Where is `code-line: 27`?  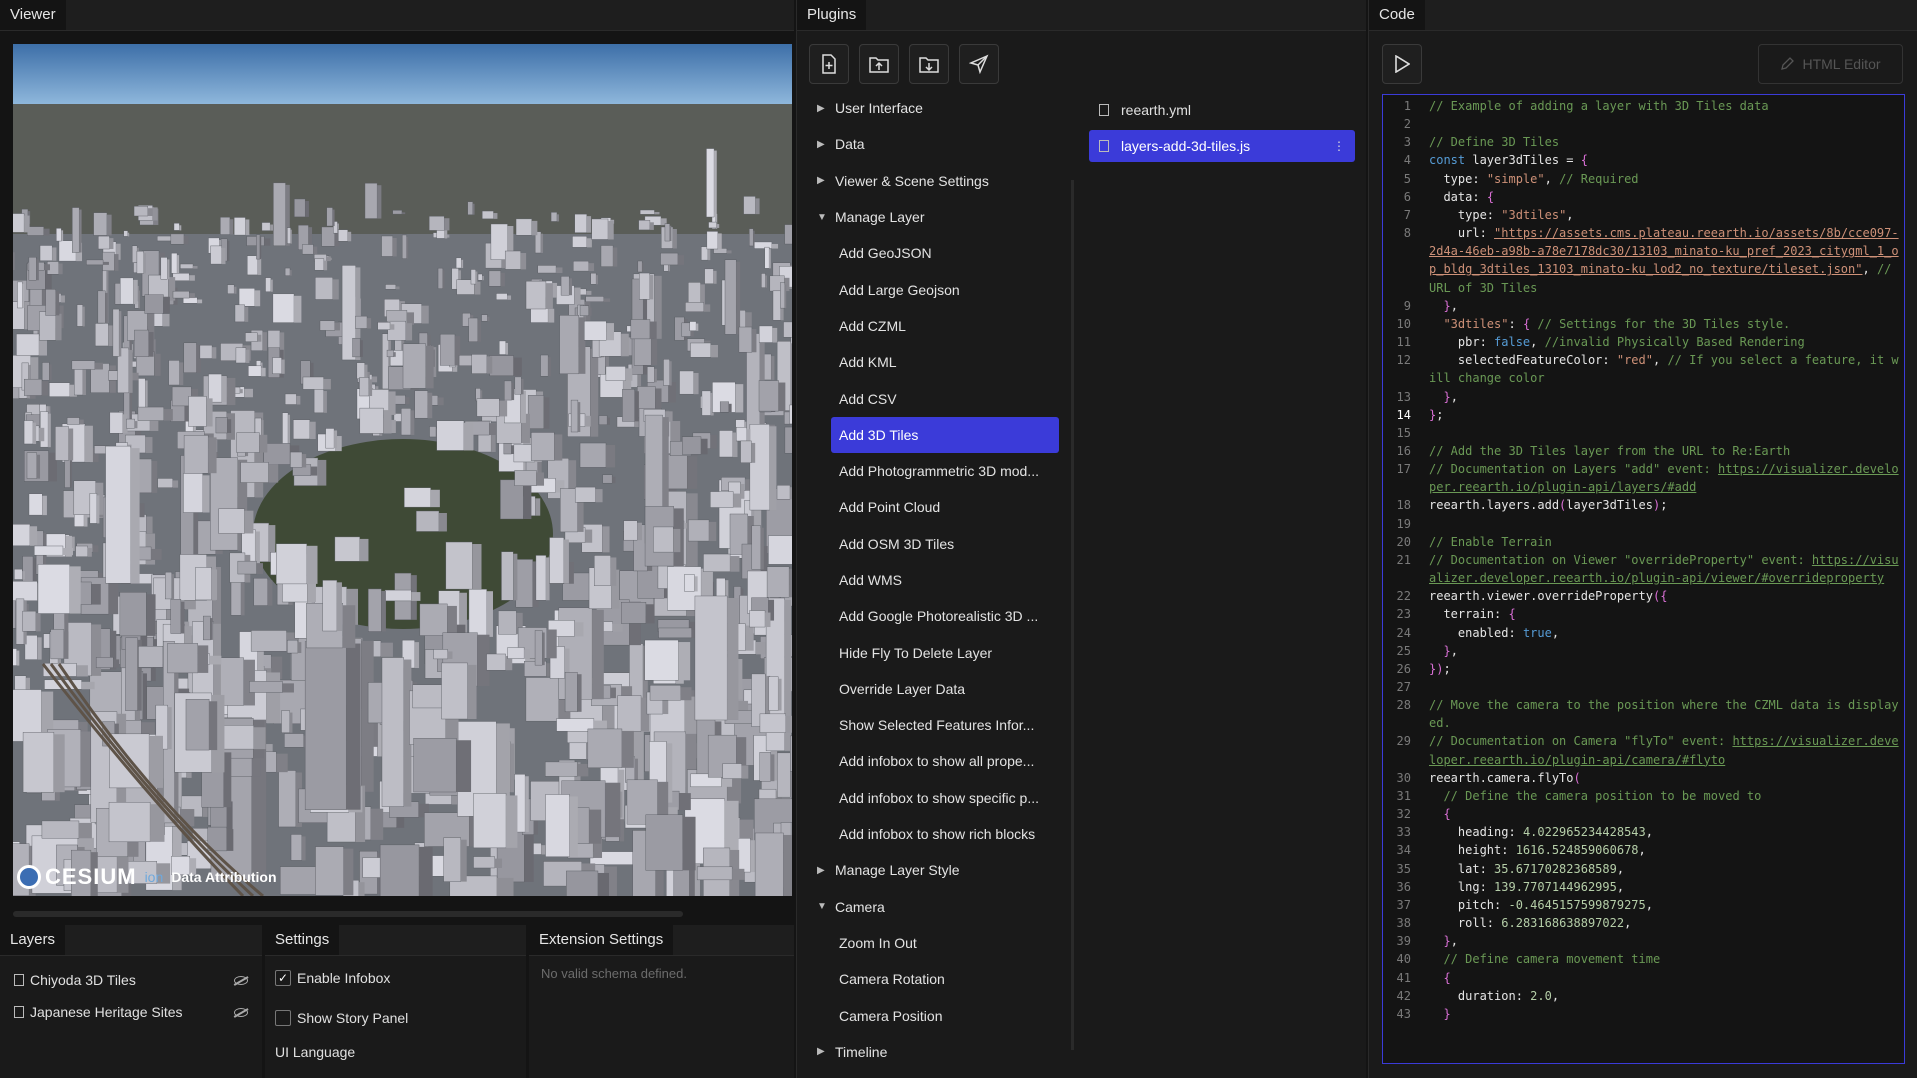
code-line: 27 is located at coordinates (1643, 687).